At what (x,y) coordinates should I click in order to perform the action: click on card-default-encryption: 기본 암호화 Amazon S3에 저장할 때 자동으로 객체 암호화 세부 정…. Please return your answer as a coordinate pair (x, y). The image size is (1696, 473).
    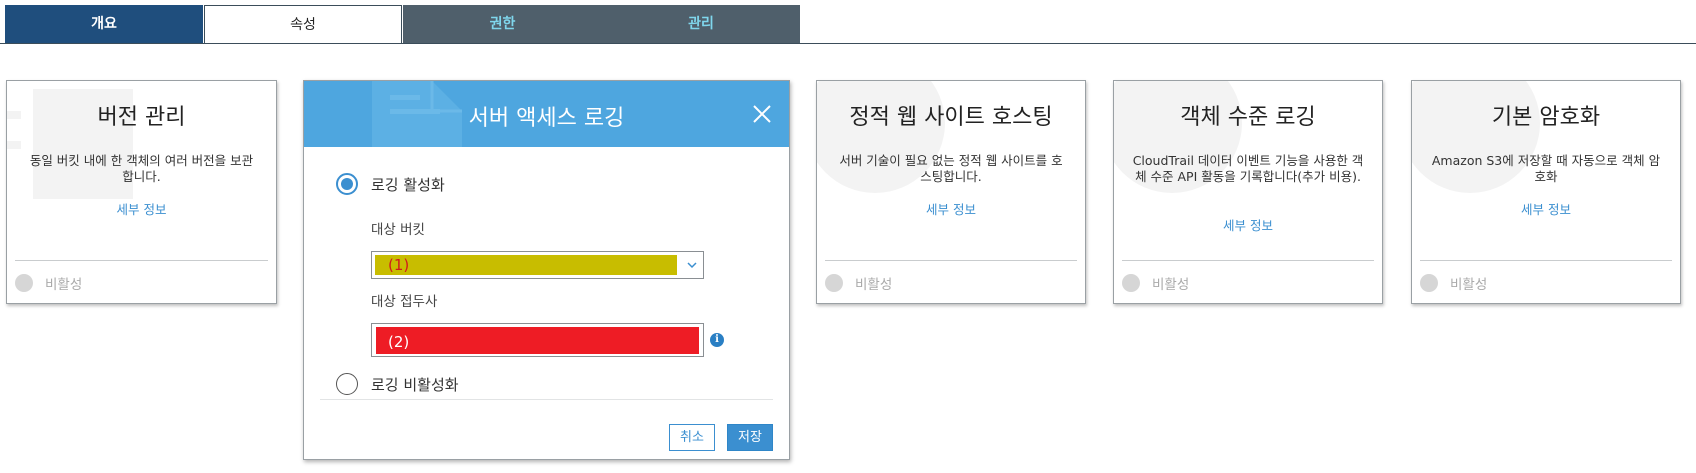
    Looking at the image, I should click on (1546, 192).